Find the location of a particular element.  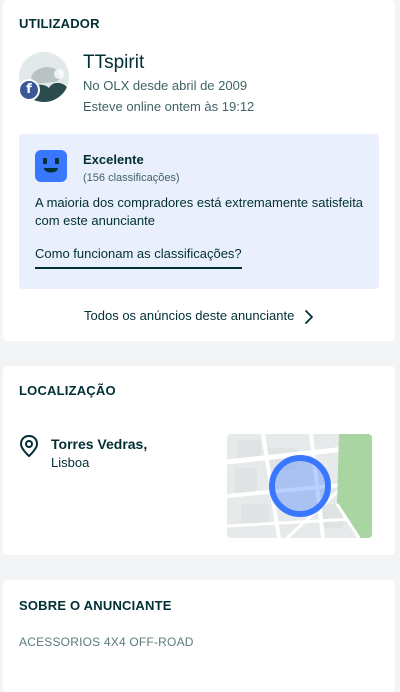

user-section-title: UTILIZADOR is located at coordinates (59, 23).